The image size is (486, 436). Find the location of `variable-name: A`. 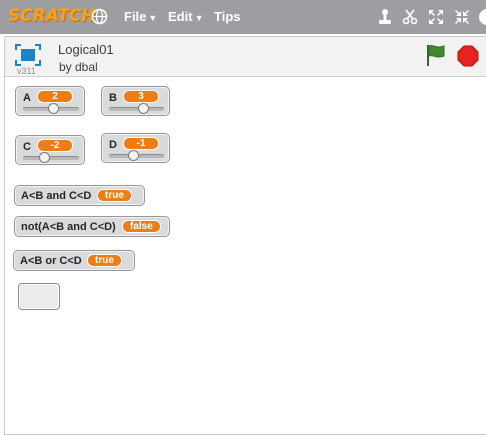

variable-name: A is located at coordinates (27, 98).